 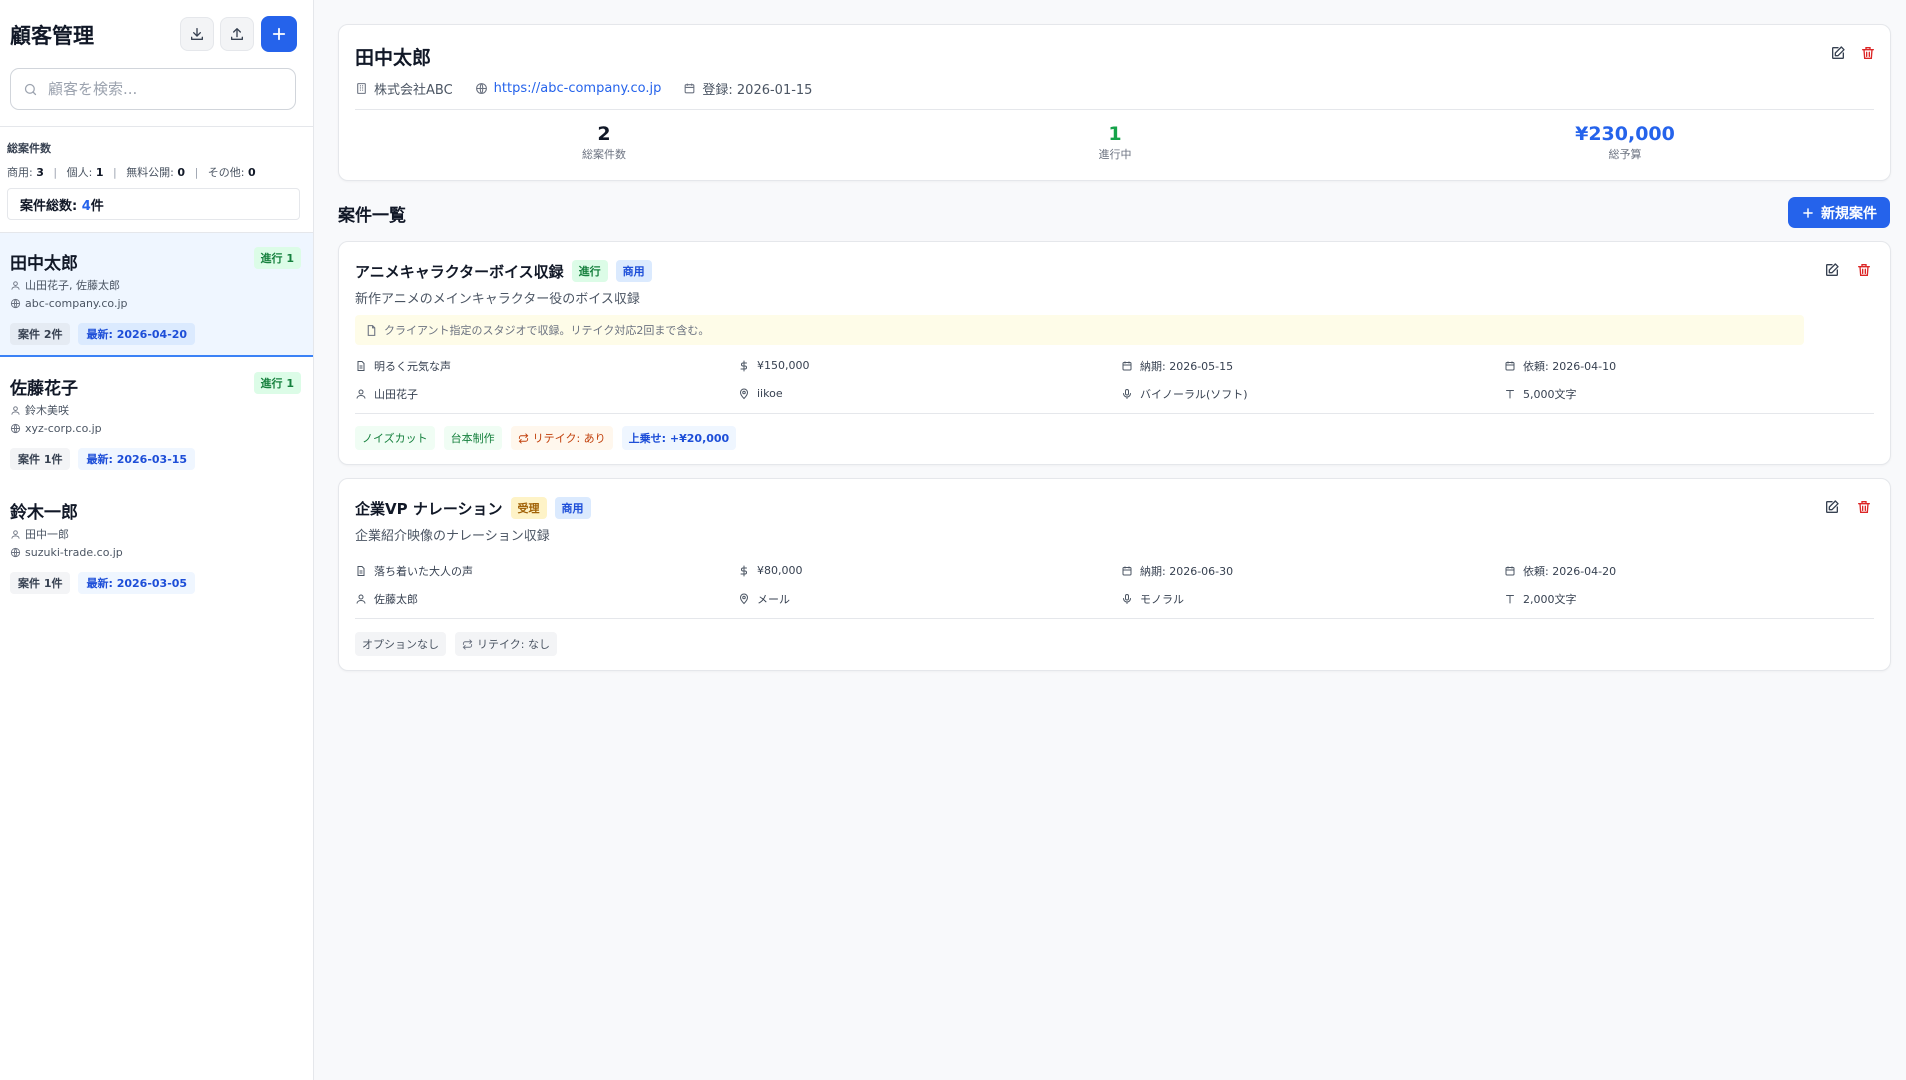 What do you see at coordinates (1187, 366) in the screenshot?
I see `deadline-text: 納期: 2026-05-15` at bounding box center [1187, 366].